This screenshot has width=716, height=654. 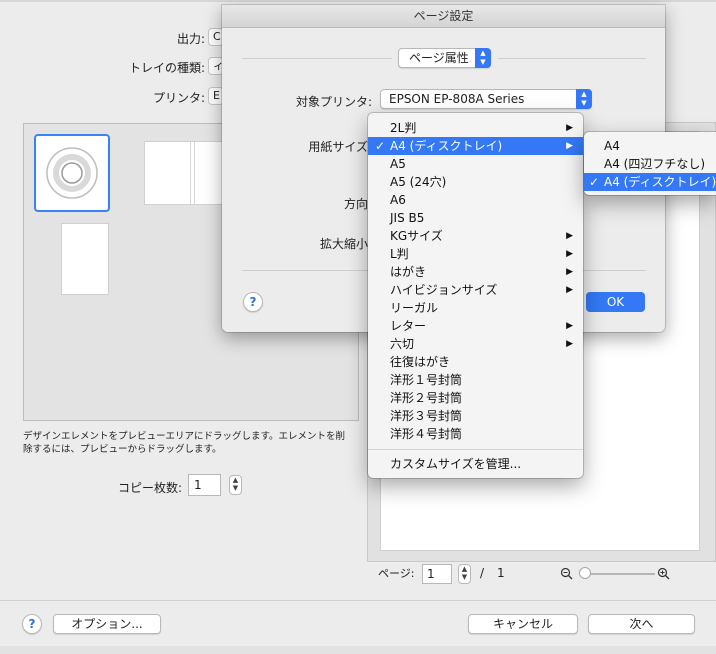 What do you see at coordinates (178, 98) in the screenshot?
I see `printer-label: プリンタ:` at bounding box center [178, 98].